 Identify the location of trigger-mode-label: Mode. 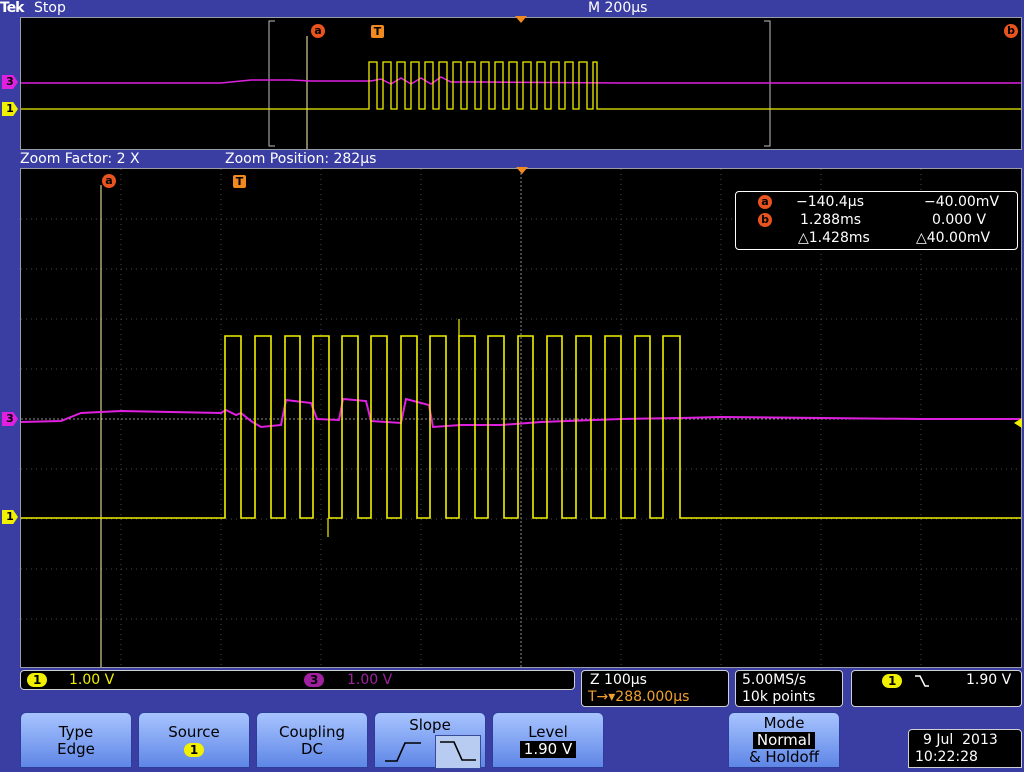
(784, 723).